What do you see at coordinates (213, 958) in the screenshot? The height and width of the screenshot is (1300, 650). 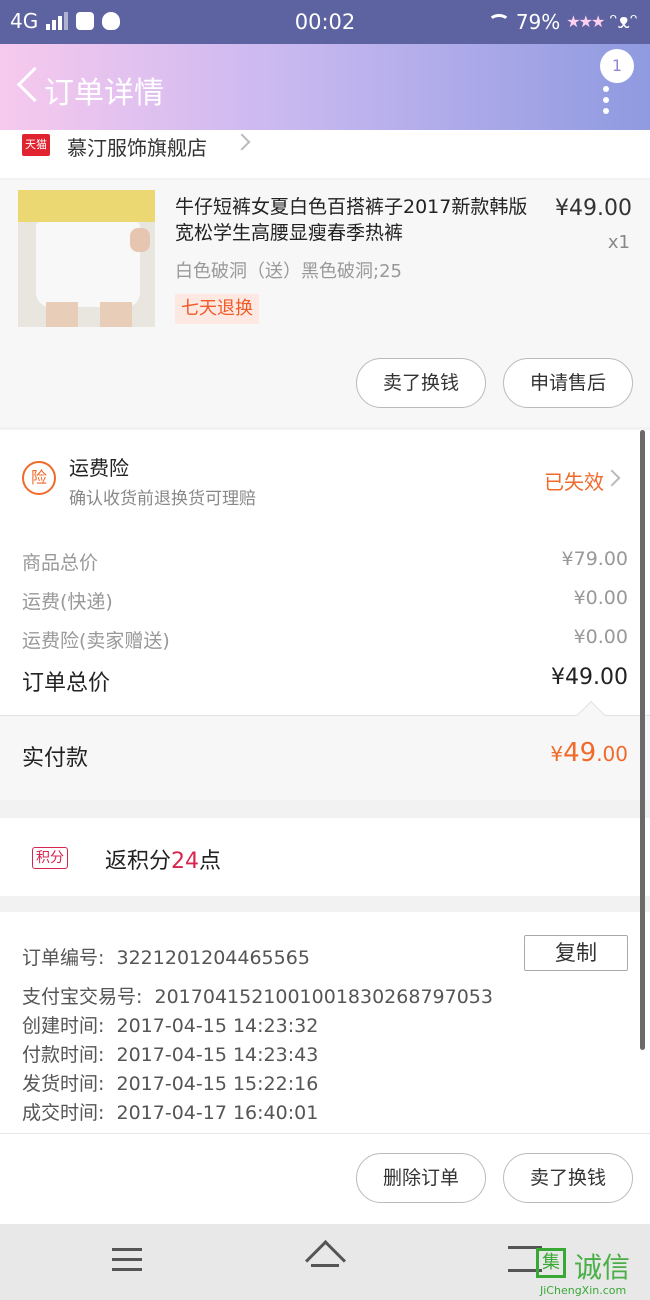 I see `order-number: 3221201204465565` at bounding box center [213, 958].